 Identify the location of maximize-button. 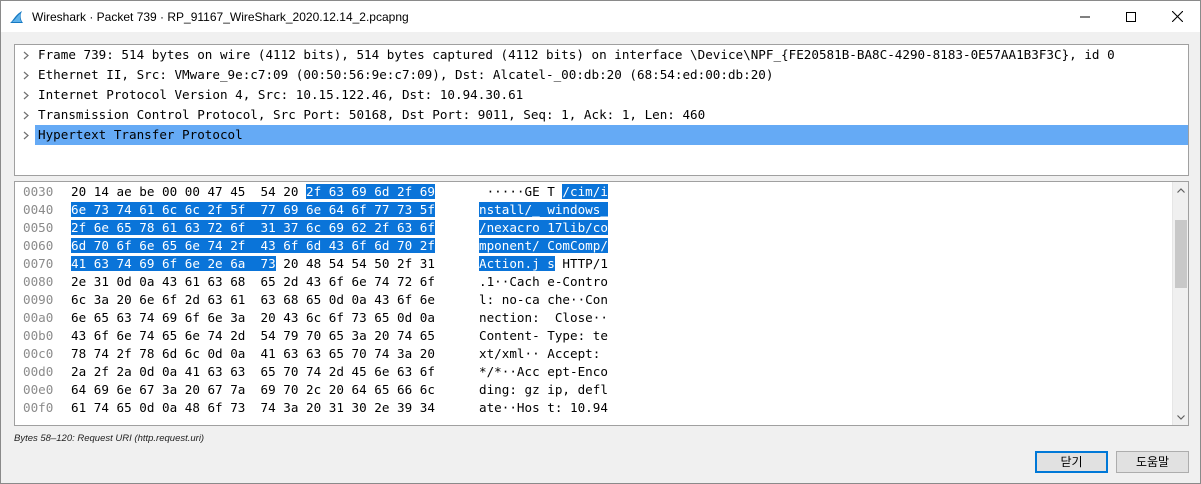
(1131, 16).